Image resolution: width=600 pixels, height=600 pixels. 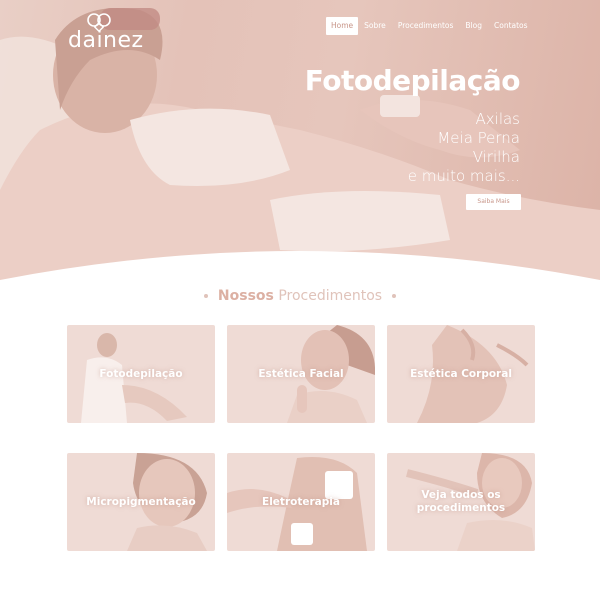 What do you see at coordinates (497, 119) in the screenshot?
I see `hero-item-axilas: Axilas` at bounding box center [497, 119].